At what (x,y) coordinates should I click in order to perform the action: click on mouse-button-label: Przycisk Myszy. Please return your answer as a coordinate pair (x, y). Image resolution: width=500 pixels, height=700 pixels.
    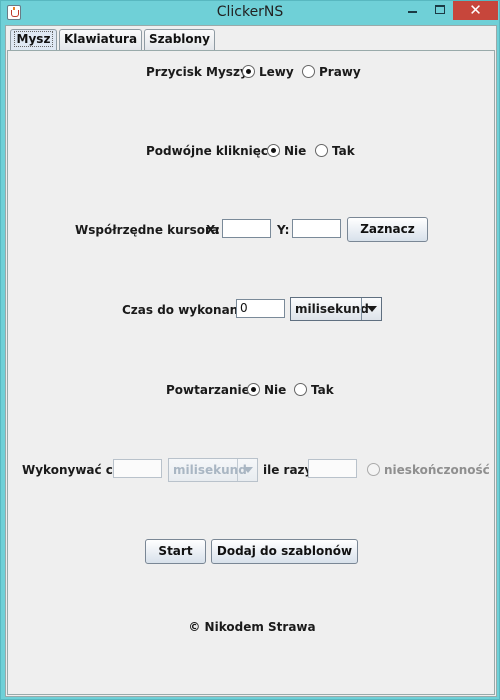
    Looking at the image, I should click on (197, 72).